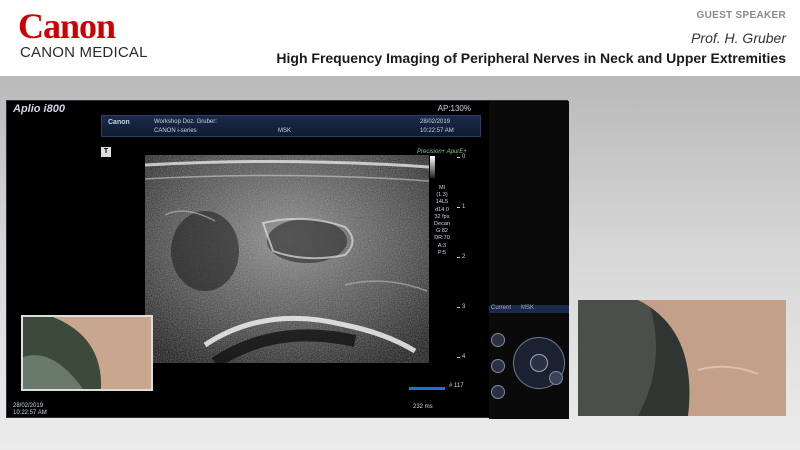 The image size is (800, 450). What do you see at coordinates (501, 308) in the screenshot?
I see `current-label: Current` at bounding box center [501, 308].